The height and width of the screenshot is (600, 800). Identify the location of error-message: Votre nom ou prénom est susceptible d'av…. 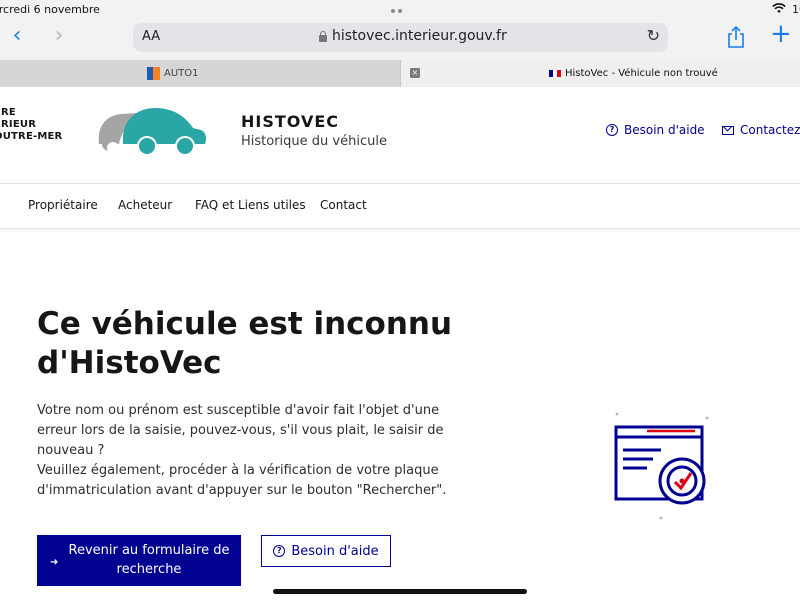
(247, 451).